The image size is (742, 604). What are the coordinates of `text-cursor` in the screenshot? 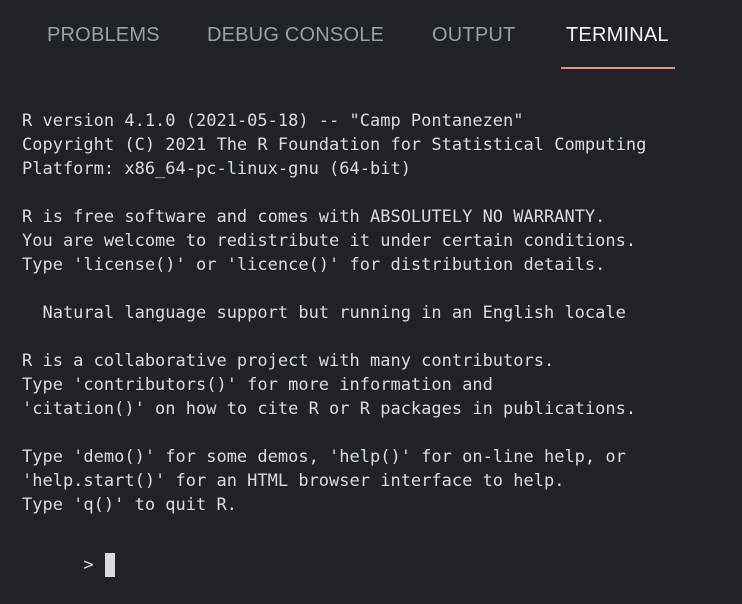 It's located at (110, 565).